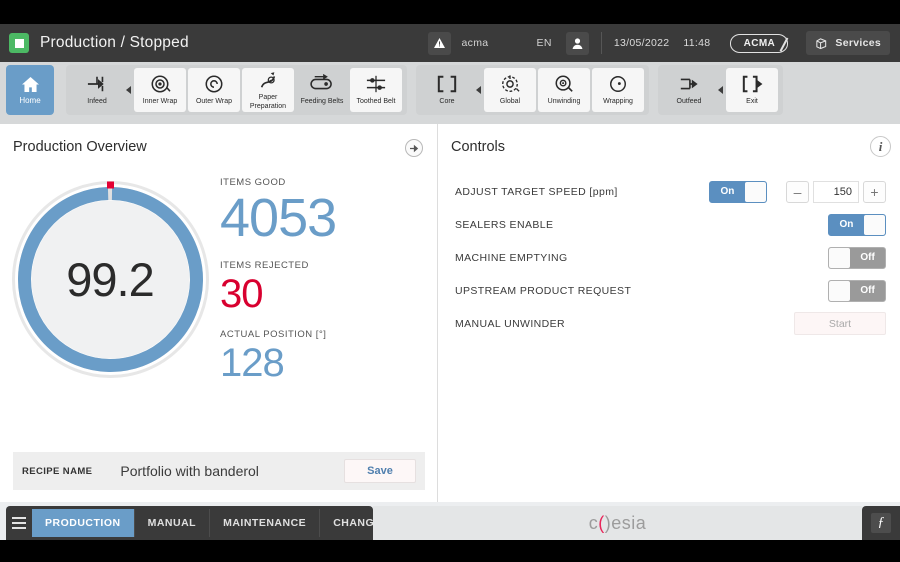 This screenshot has width=900, height=562. I want to click on nav-home-button: Home, so click(30, 95).